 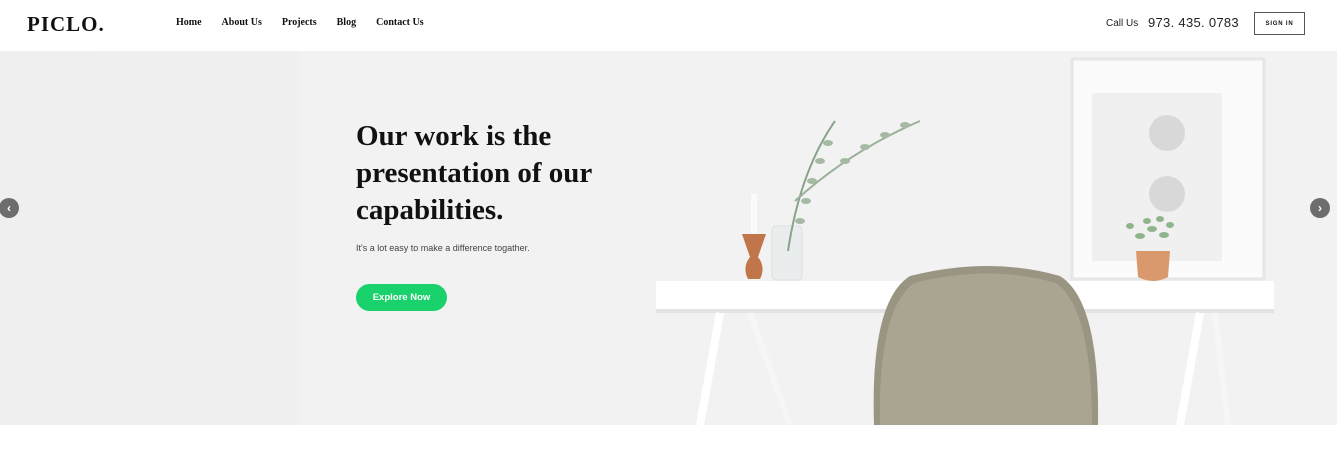 What do you see at coordinates (668, 441) in the screenshot?
I see `page-bottom-strip` at bounding box center [668, 441].